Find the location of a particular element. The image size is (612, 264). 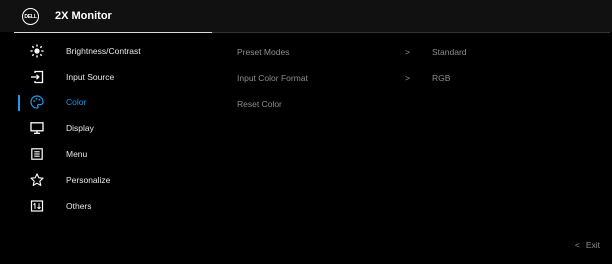

brightness-icon is located at coordinates (37, 51).